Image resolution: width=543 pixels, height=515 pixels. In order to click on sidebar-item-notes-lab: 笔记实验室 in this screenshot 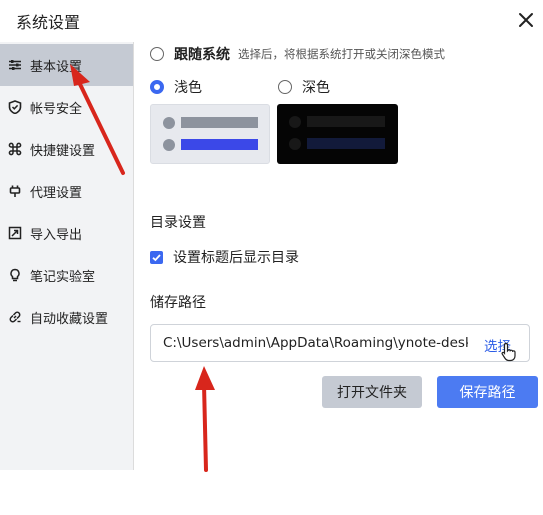, I will do `click(66, 275)`.